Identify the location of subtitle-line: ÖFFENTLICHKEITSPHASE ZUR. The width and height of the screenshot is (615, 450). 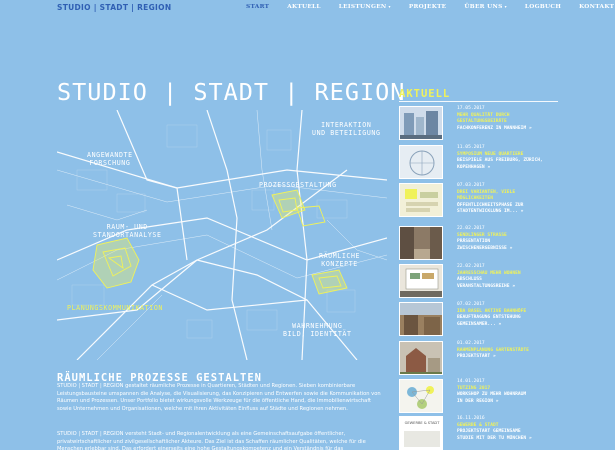
(490, 205).